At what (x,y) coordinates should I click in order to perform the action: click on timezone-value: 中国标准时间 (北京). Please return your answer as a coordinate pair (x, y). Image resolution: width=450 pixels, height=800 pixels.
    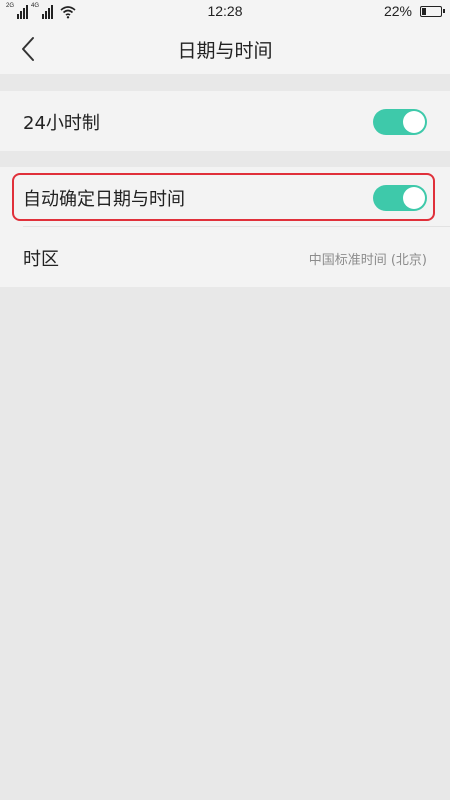
    Looking at the image, I should click on (367, 260).